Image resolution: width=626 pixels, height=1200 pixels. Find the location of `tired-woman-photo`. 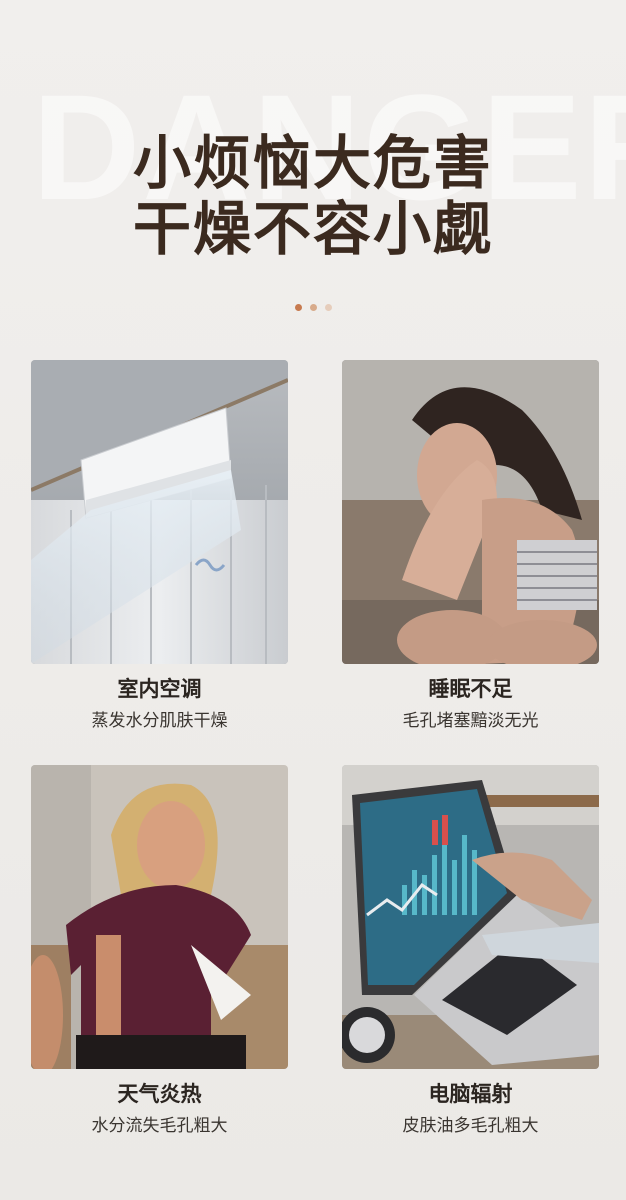

tired-woman-photo is located at coordinates (470, 512).